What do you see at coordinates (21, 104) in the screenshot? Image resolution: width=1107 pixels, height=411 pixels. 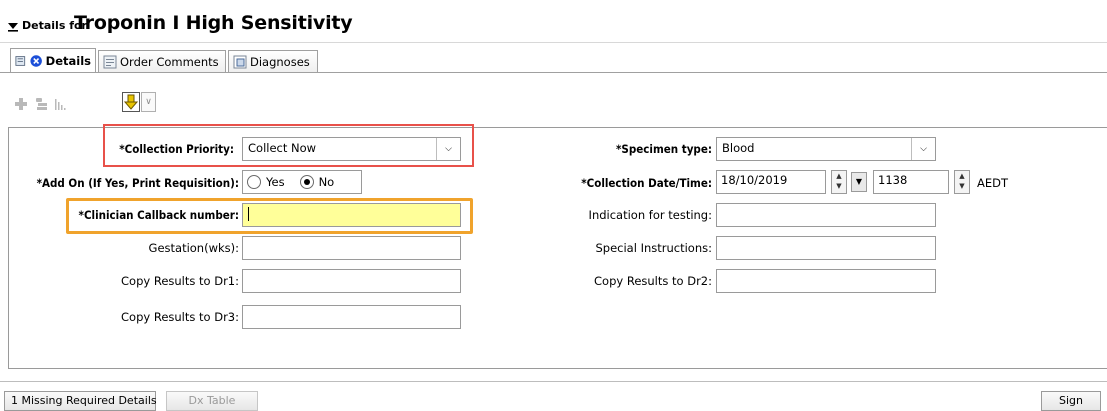 I see `add-icon` at bounding box center [21, 104].